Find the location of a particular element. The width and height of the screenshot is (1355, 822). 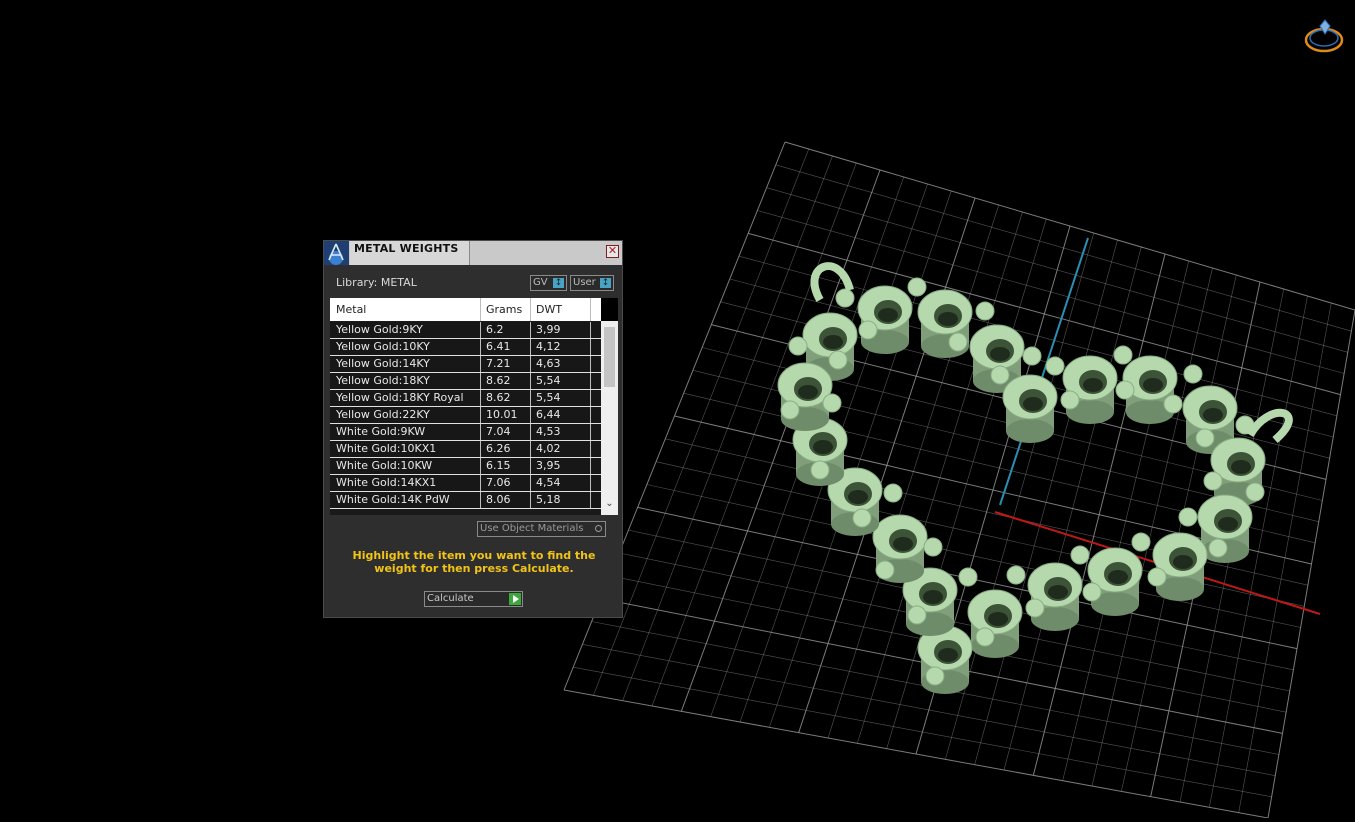

table-row: White Gold:14K PdW 8.06 5,18 is located at coordinates (465, 500).